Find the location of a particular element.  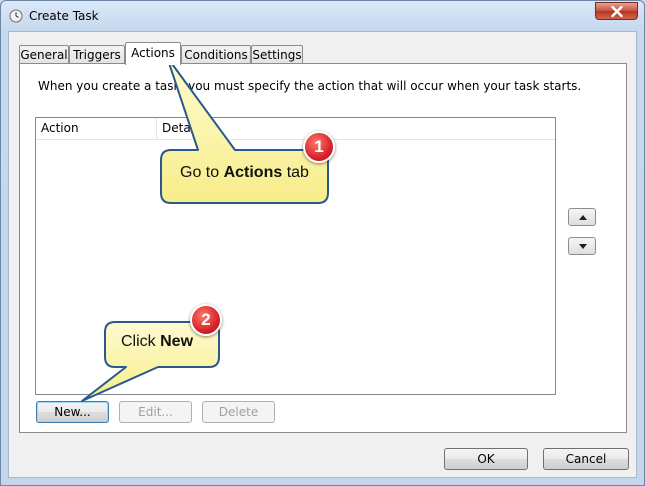

step-1-badge: 1 is located at coordinates (319, 147).